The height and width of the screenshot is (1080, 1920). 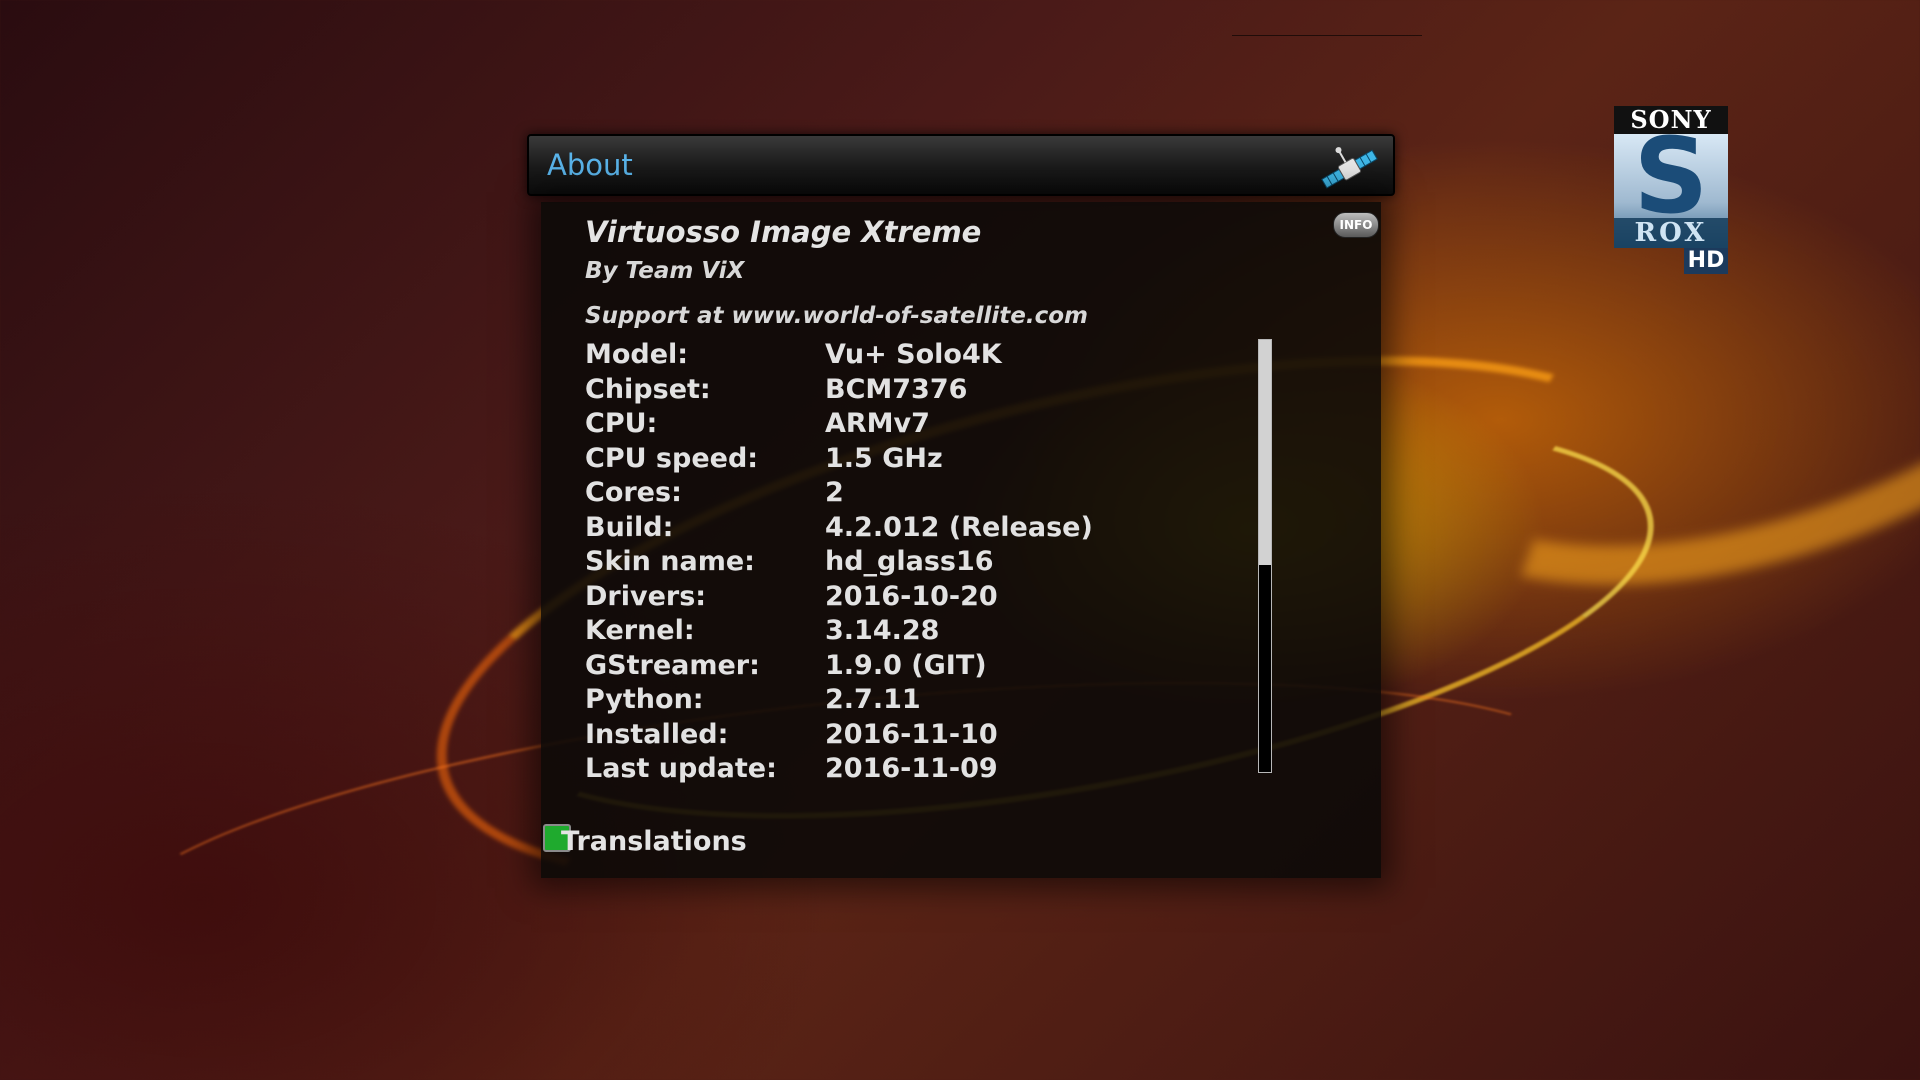 I want to click on info-value: 3.14.28, so click(x=882, y=630).